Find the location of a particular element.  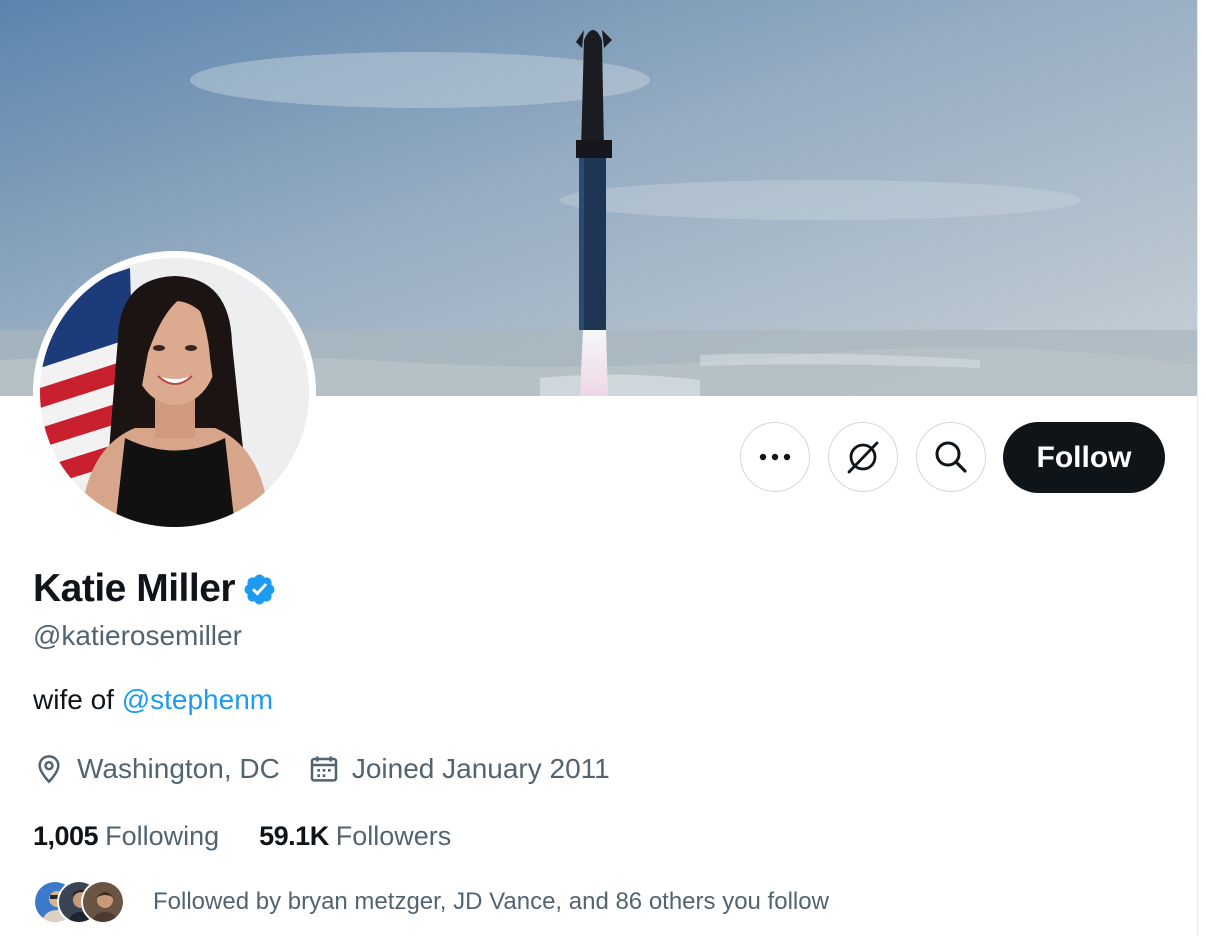

calendar-icon is located at coordinates (324, 769).